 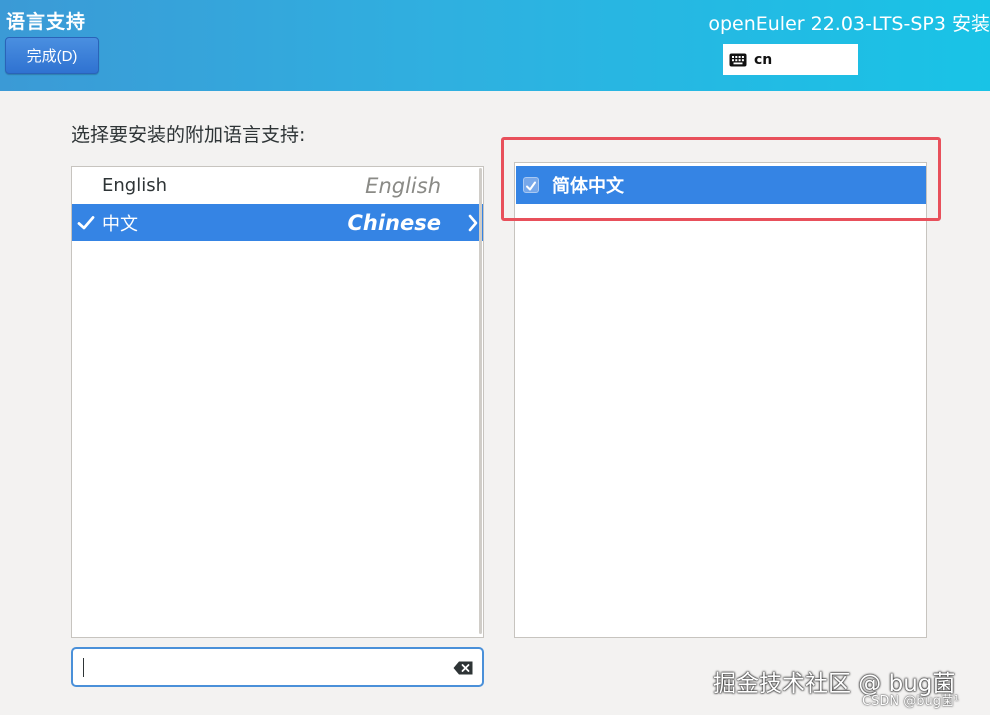 I want to click on language-english-name: Chinese, so click(x=394, y=222).